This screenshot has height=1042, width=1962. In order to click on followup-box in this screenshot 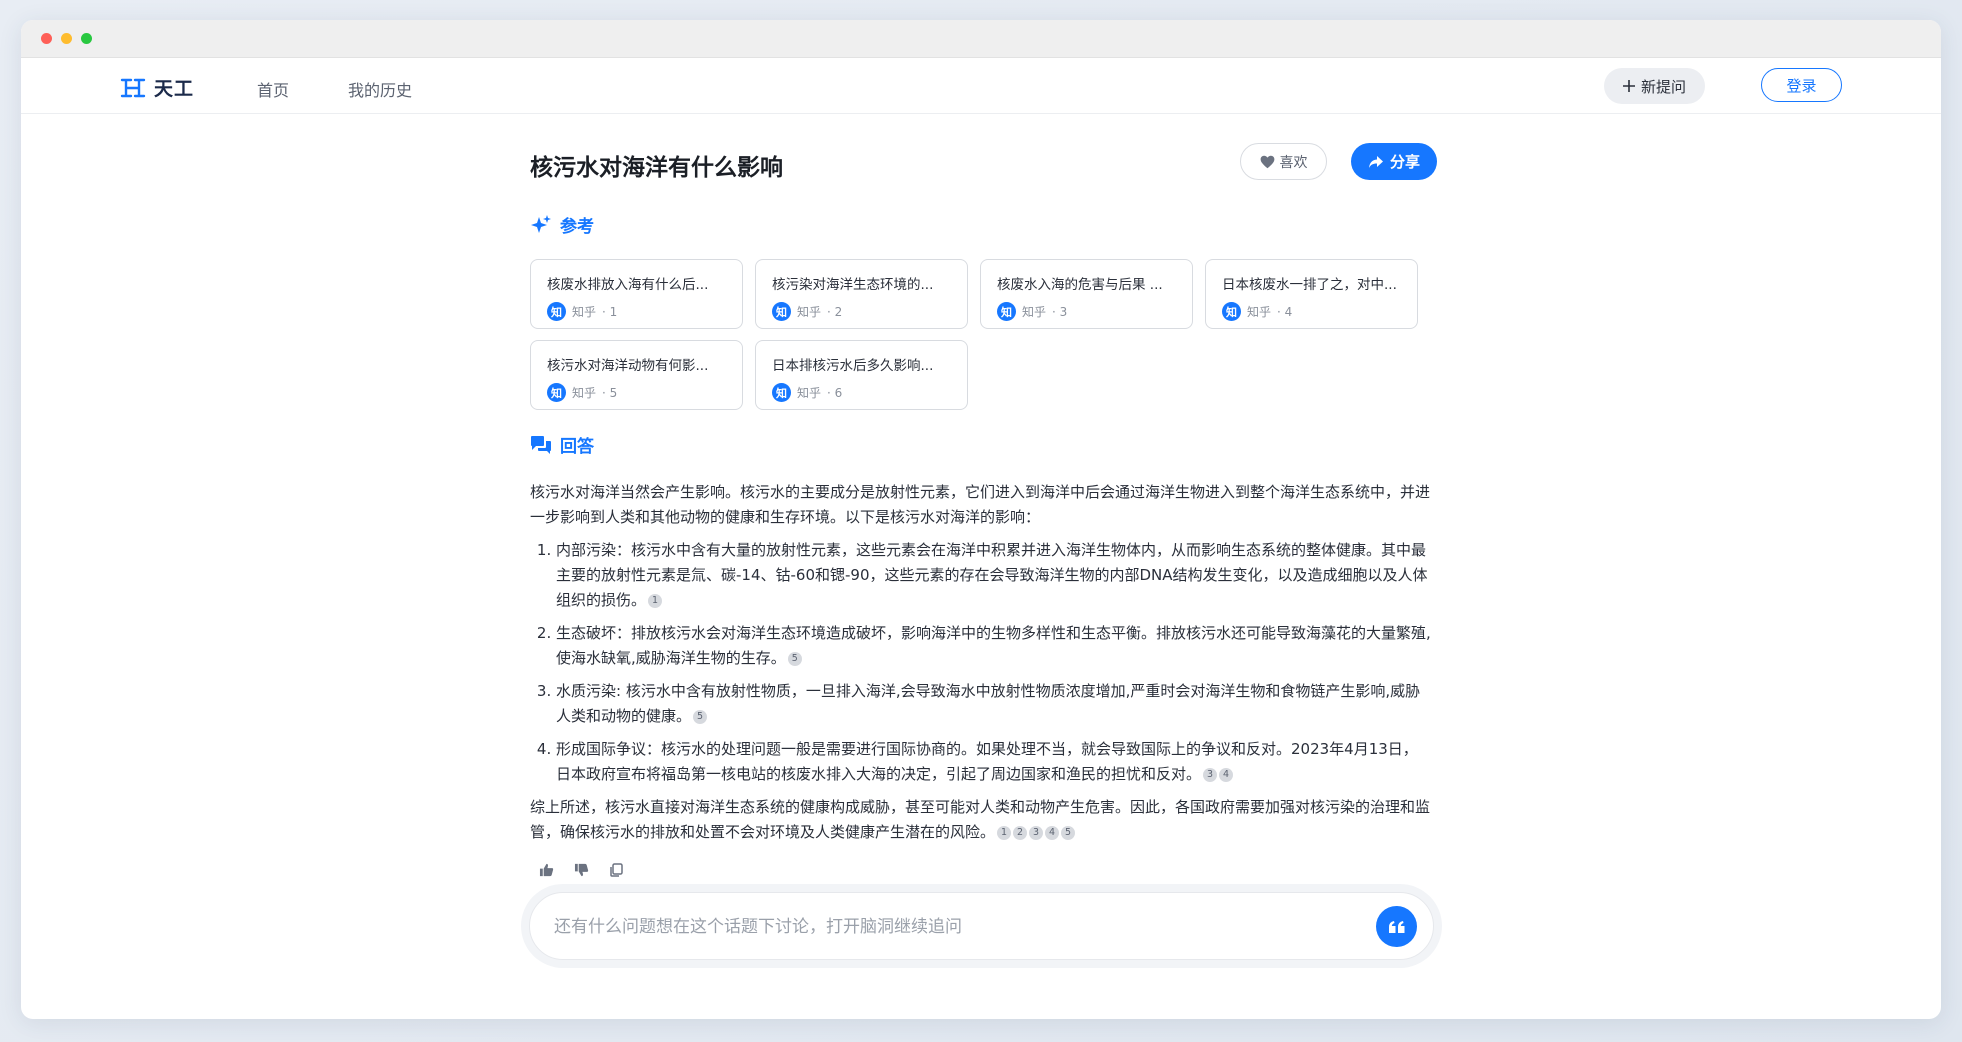, I will do `click(981, 926)`.